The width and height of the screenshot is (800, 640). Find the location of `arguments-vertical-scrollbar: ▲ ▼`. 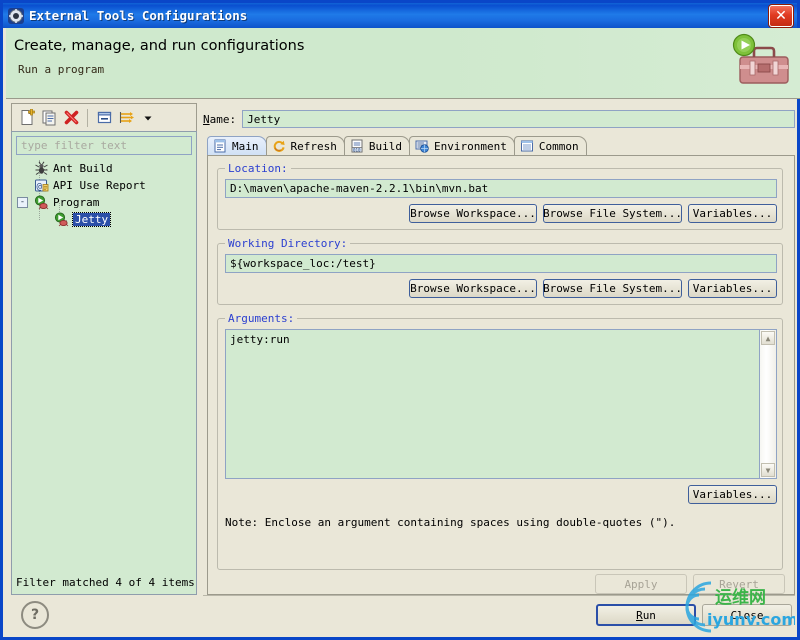

arguments-vertical-scrollbar: ▲ ▼ is located at coordinates (767, 404).